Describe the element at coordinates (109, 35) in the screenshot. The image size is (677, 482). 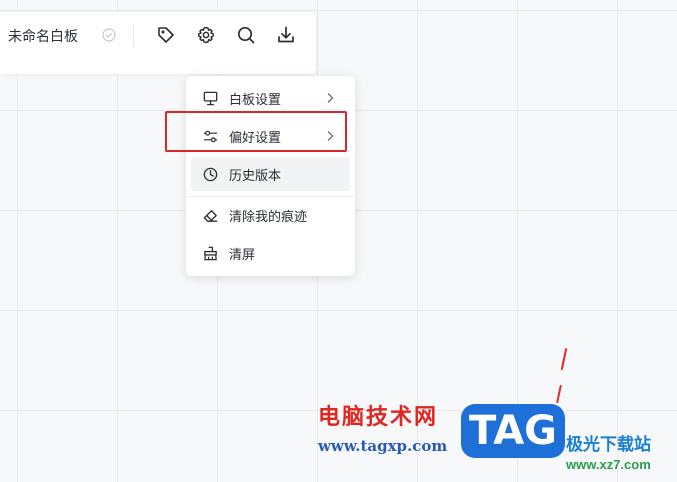
I see `saved-check-icon` at that location.